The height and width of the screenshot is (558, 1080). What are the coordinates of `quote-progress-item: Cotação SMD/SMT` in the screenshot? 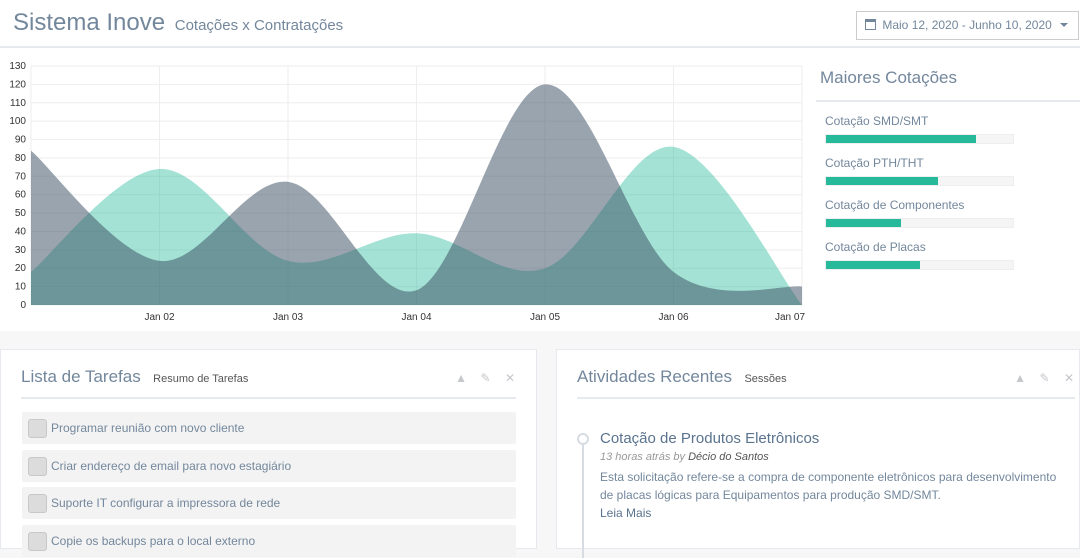 It's located at (952, 129).